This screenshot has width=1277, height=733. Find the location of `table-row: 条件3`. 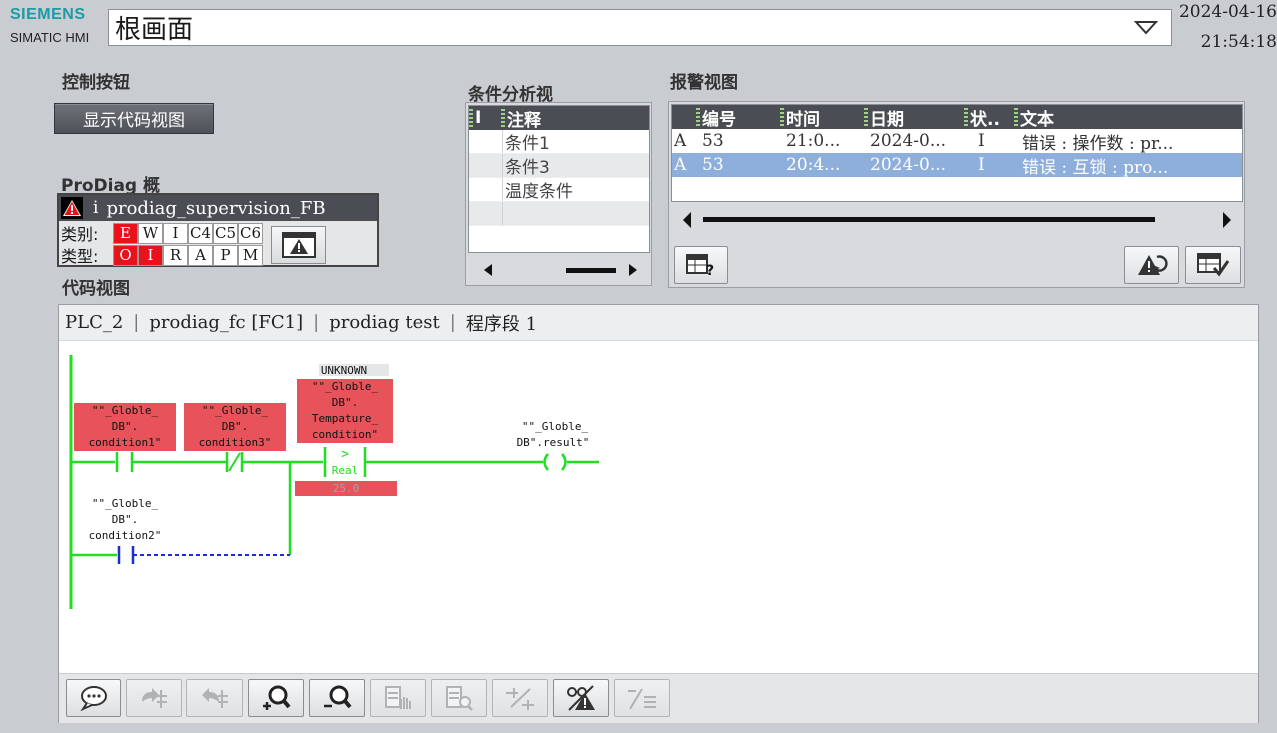

table-row: 条件3 is located at coordinates (559, 166).